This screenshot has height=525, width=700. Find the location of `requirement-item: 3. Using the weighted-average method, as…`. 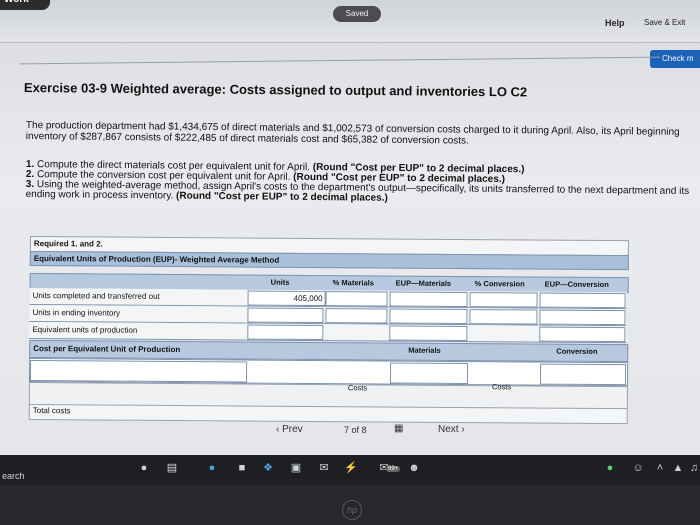

requirement-item: 3. Using the weighted-average method, as… is located at coordinates (357, 191).